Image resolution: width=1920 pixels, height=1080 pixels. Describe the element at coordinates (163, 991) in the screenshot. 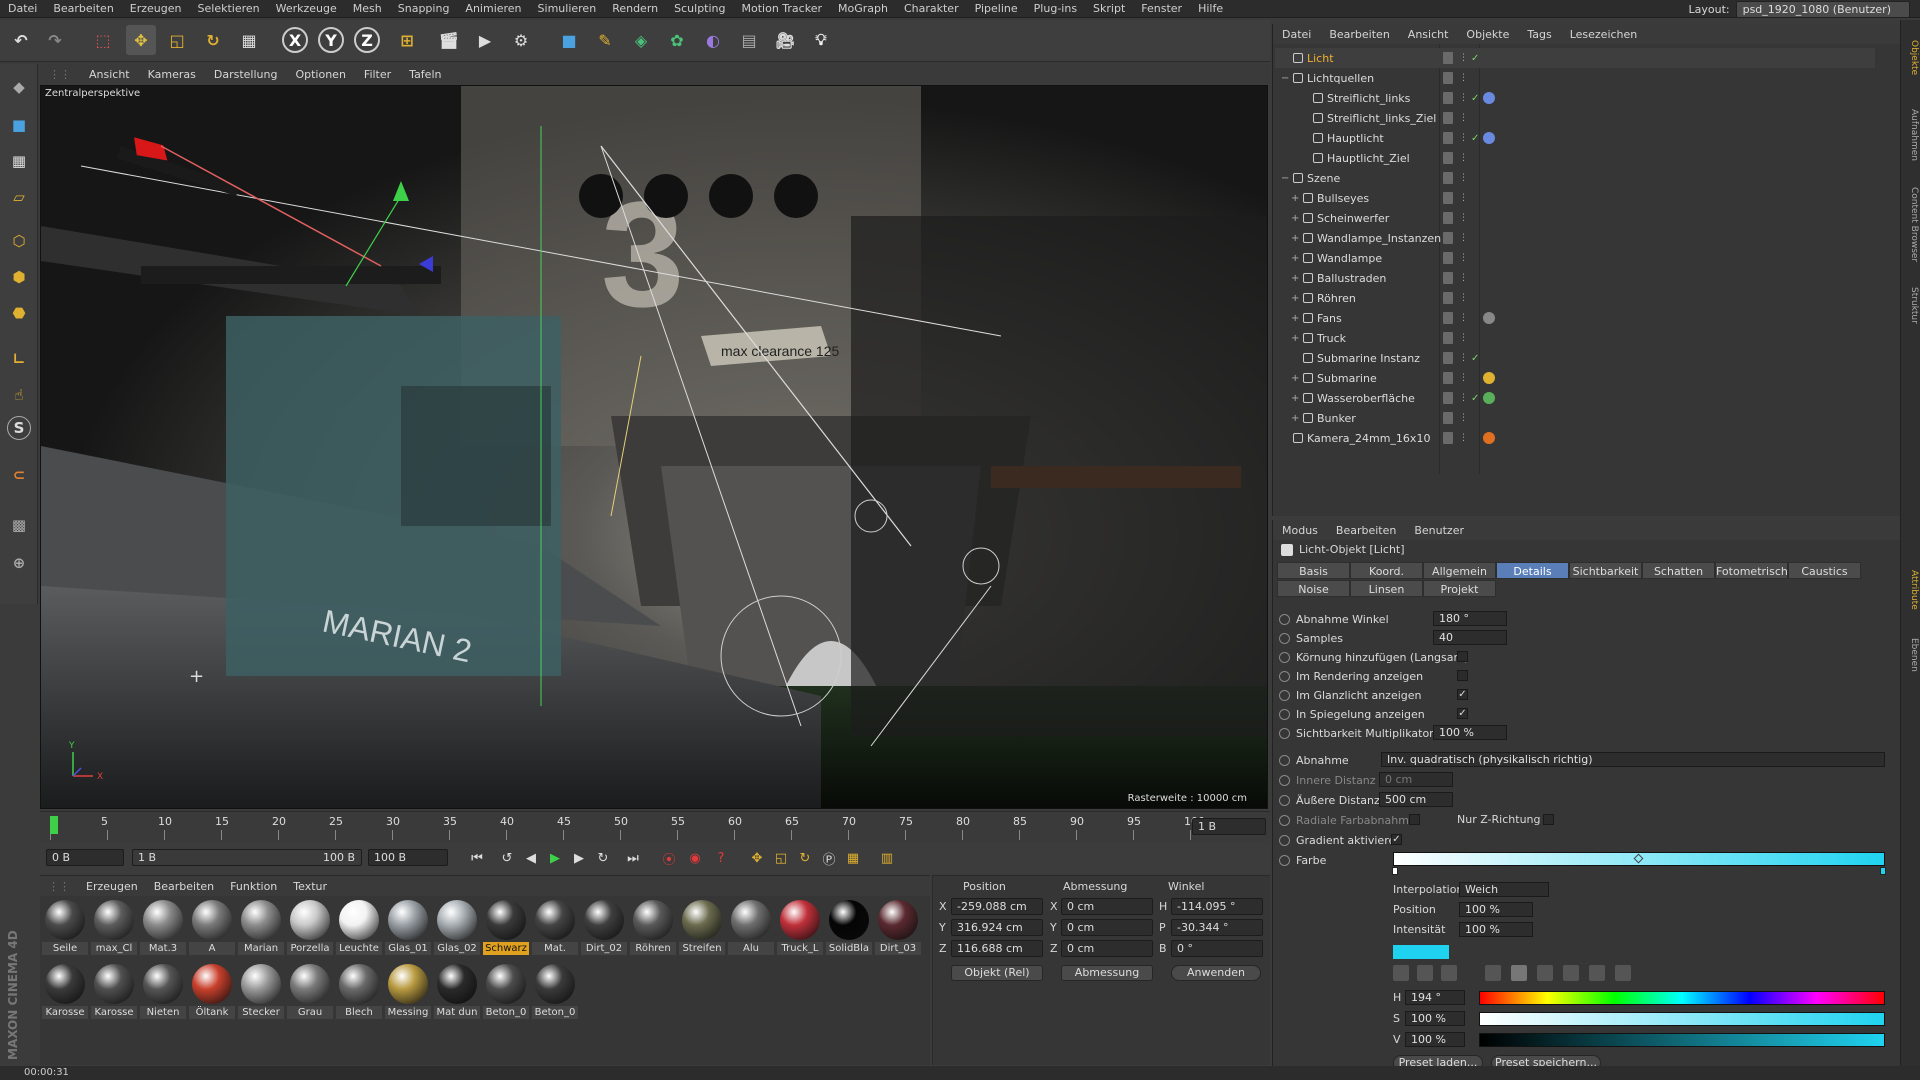

I see `material-swatch: Nieten` at that location.